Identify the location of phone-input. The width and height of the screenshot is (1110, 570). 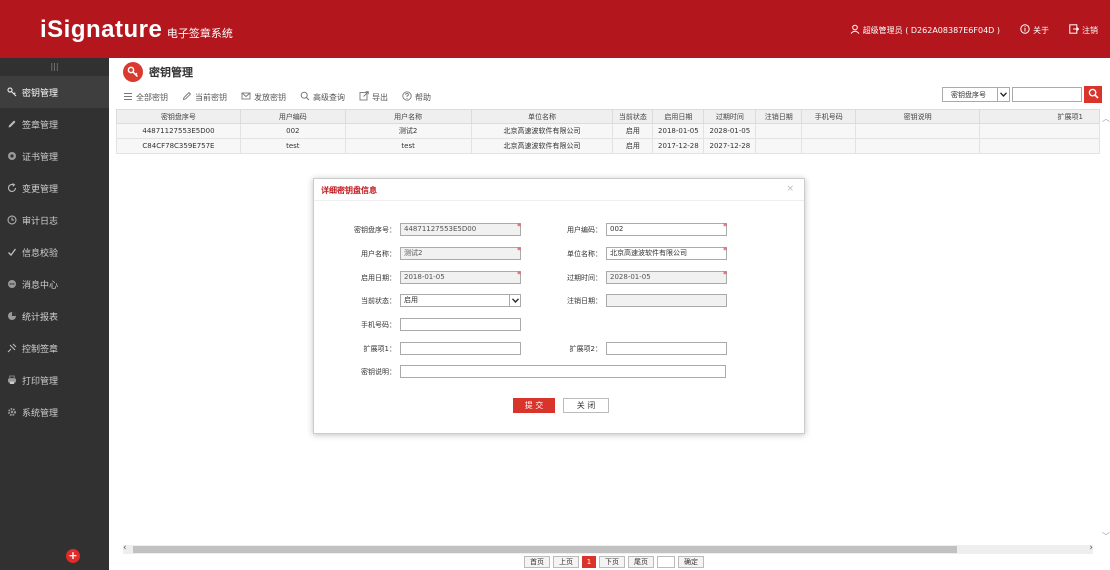
(460, 324).